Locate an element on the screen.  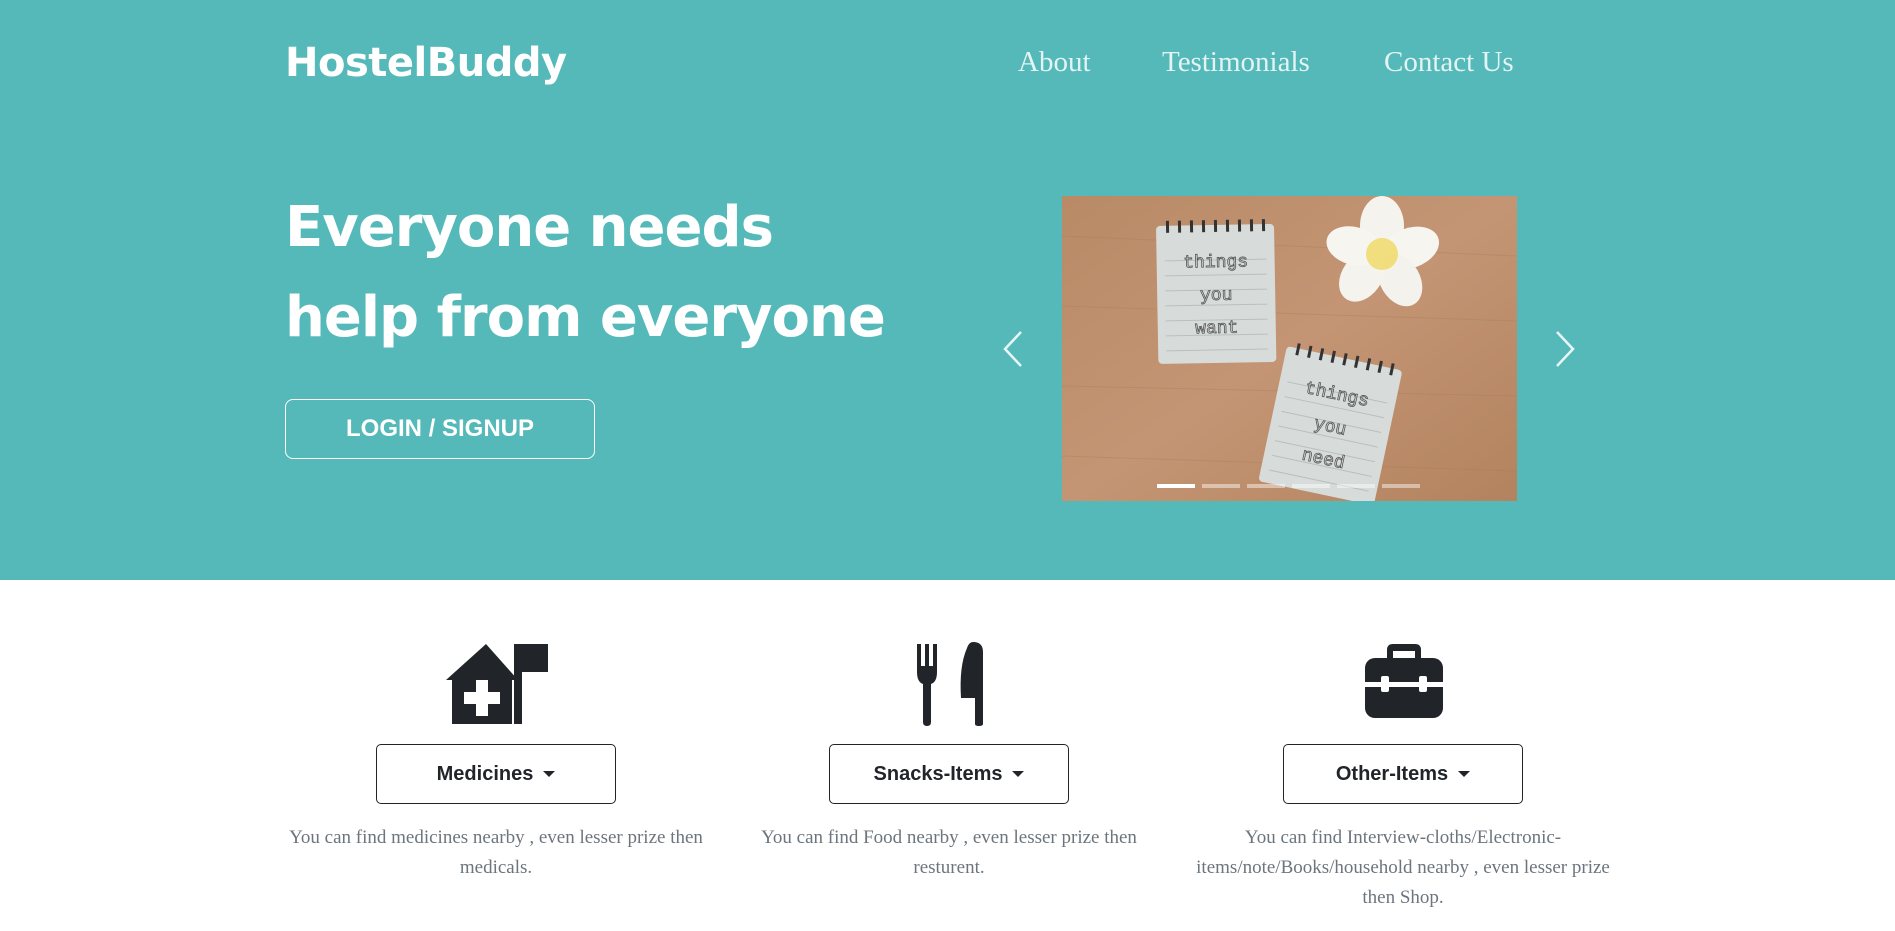
chevron-left-icon is located at coordinates (1012, 349).